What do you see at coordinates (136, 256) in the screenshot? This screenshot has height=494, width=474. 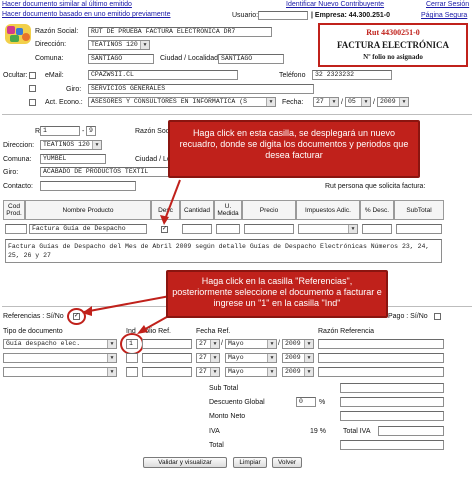 I see `callout-arrows` at bounding box center [136, 256].